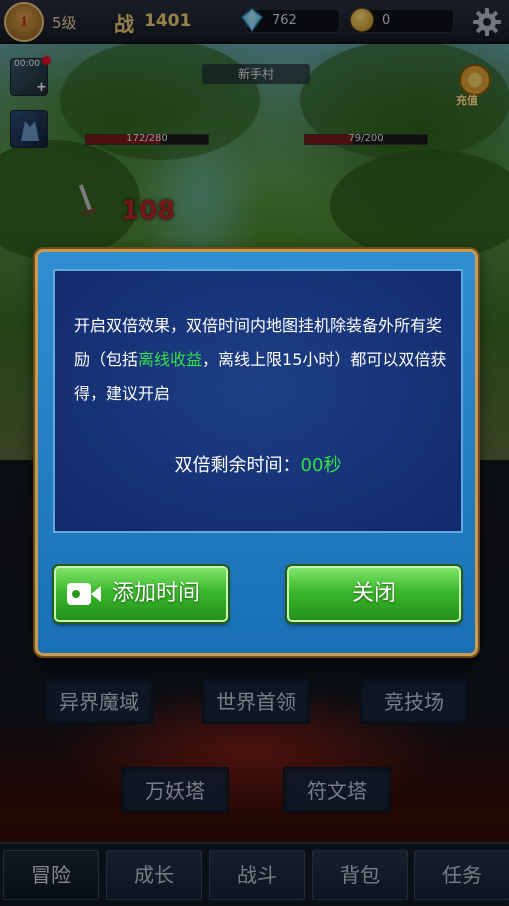 This screenshot has width=509, height=906. What do you see at coordinates (84, 594) in the screenshot?
I see `video-camera-icon` at bounding box center [84, 594].